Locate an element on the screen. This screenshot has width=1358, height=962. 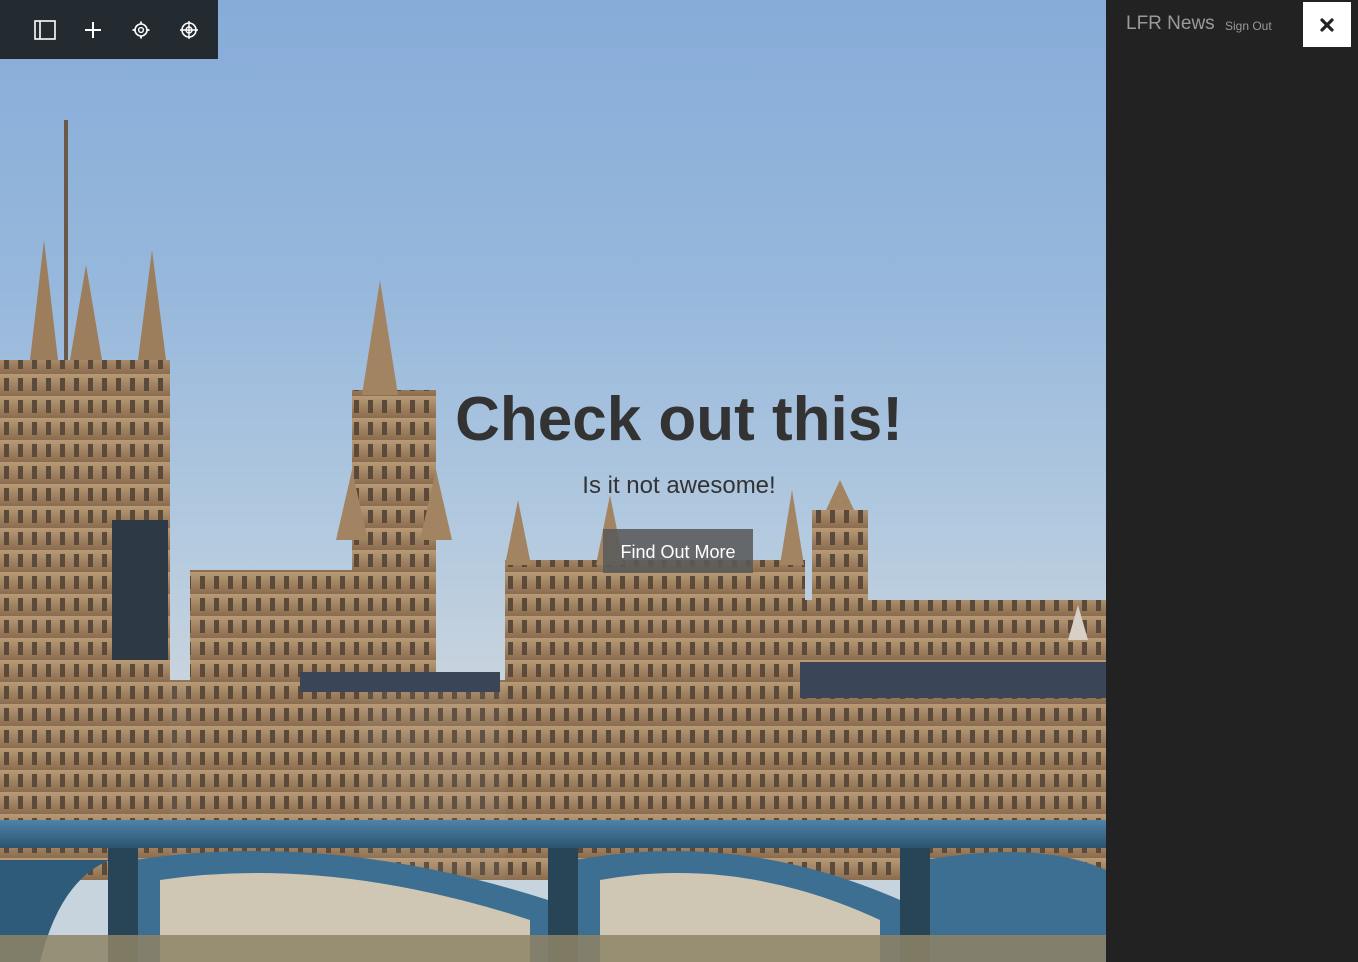
preview-button is located at coordinates (189, 29).